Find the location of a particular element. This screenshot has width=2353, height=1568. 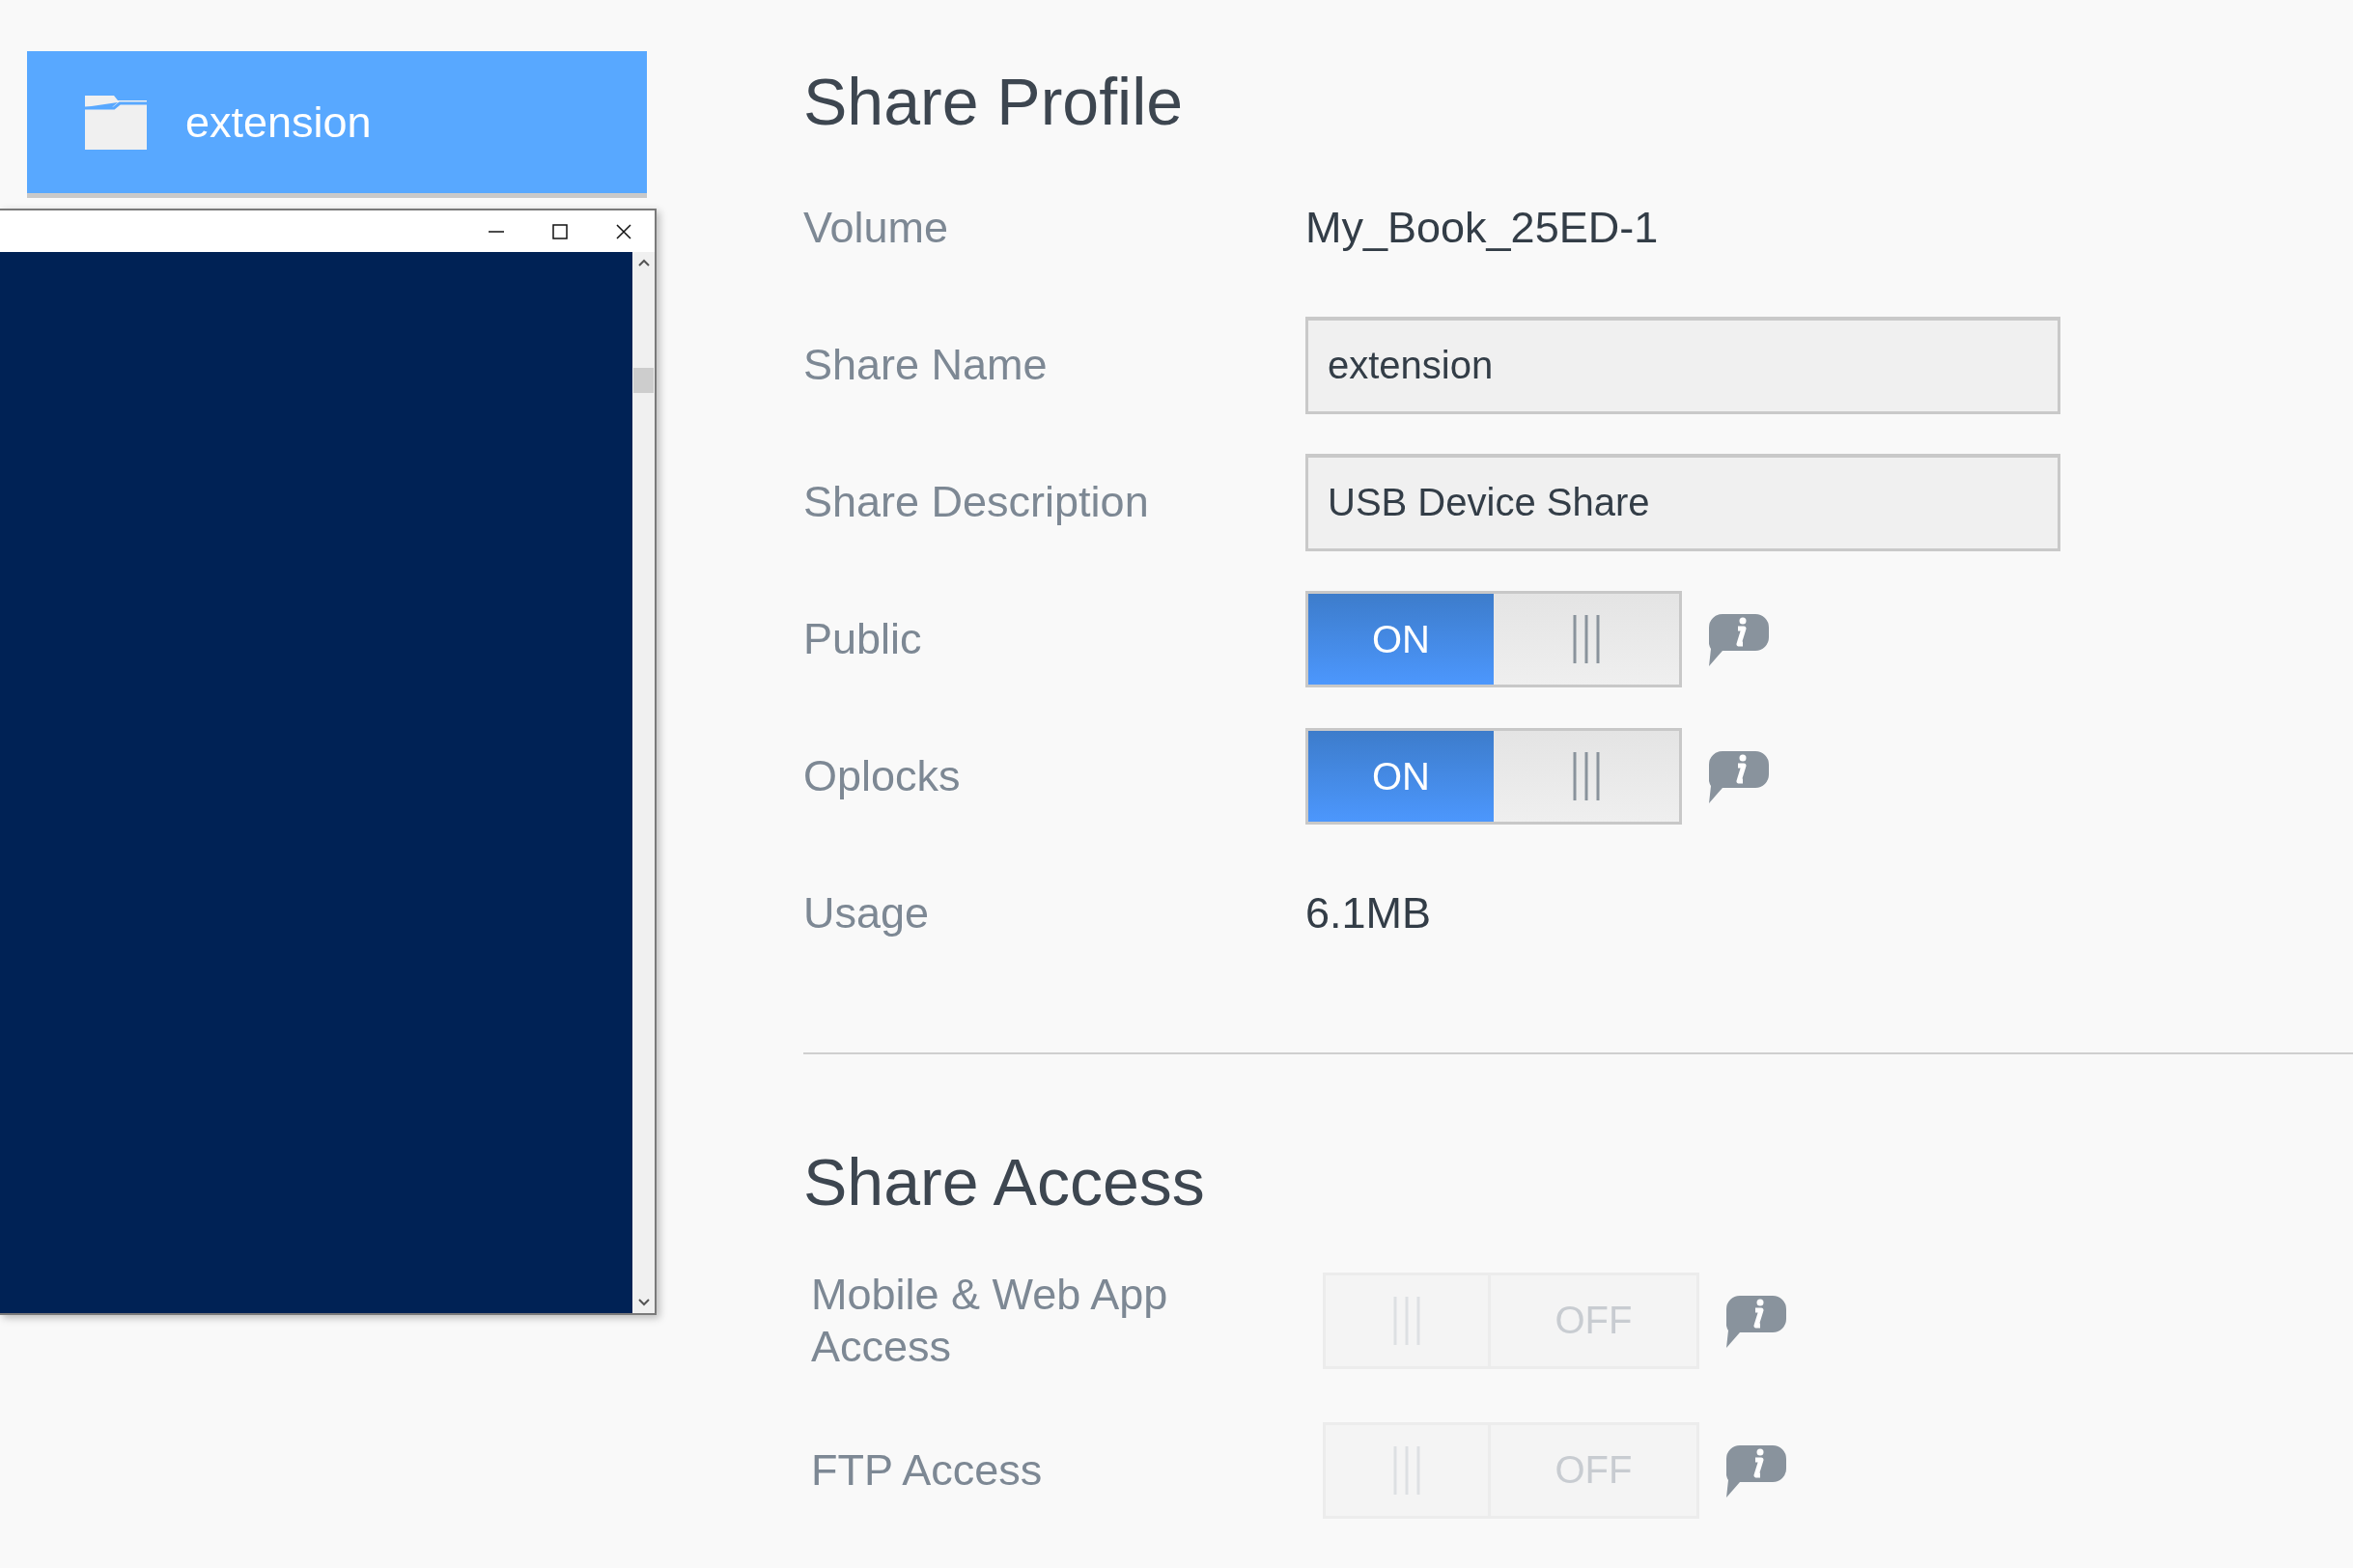

chevron-down-icon is located at coordinates (643, 1303).